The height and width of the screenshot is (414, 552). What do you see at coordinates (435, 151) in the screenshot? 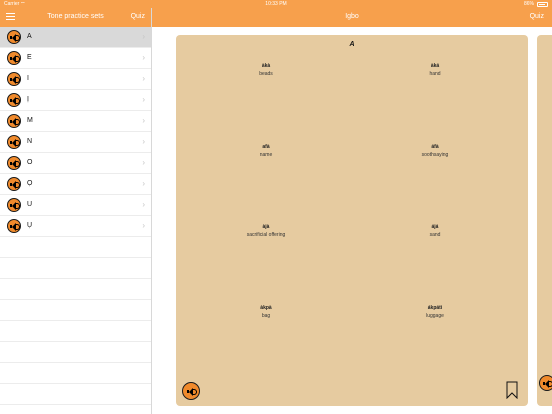
I see `word-pair: áfà soothsaying` at bounding box center [435, 151].